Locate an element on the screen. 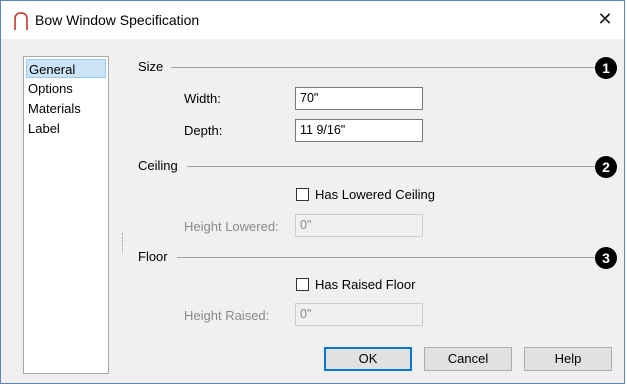 Image resolution: width=627 pixels, height=386 pixels. has-raised-floor-label: Has Raised Floor is located at coordinates (365, 284).